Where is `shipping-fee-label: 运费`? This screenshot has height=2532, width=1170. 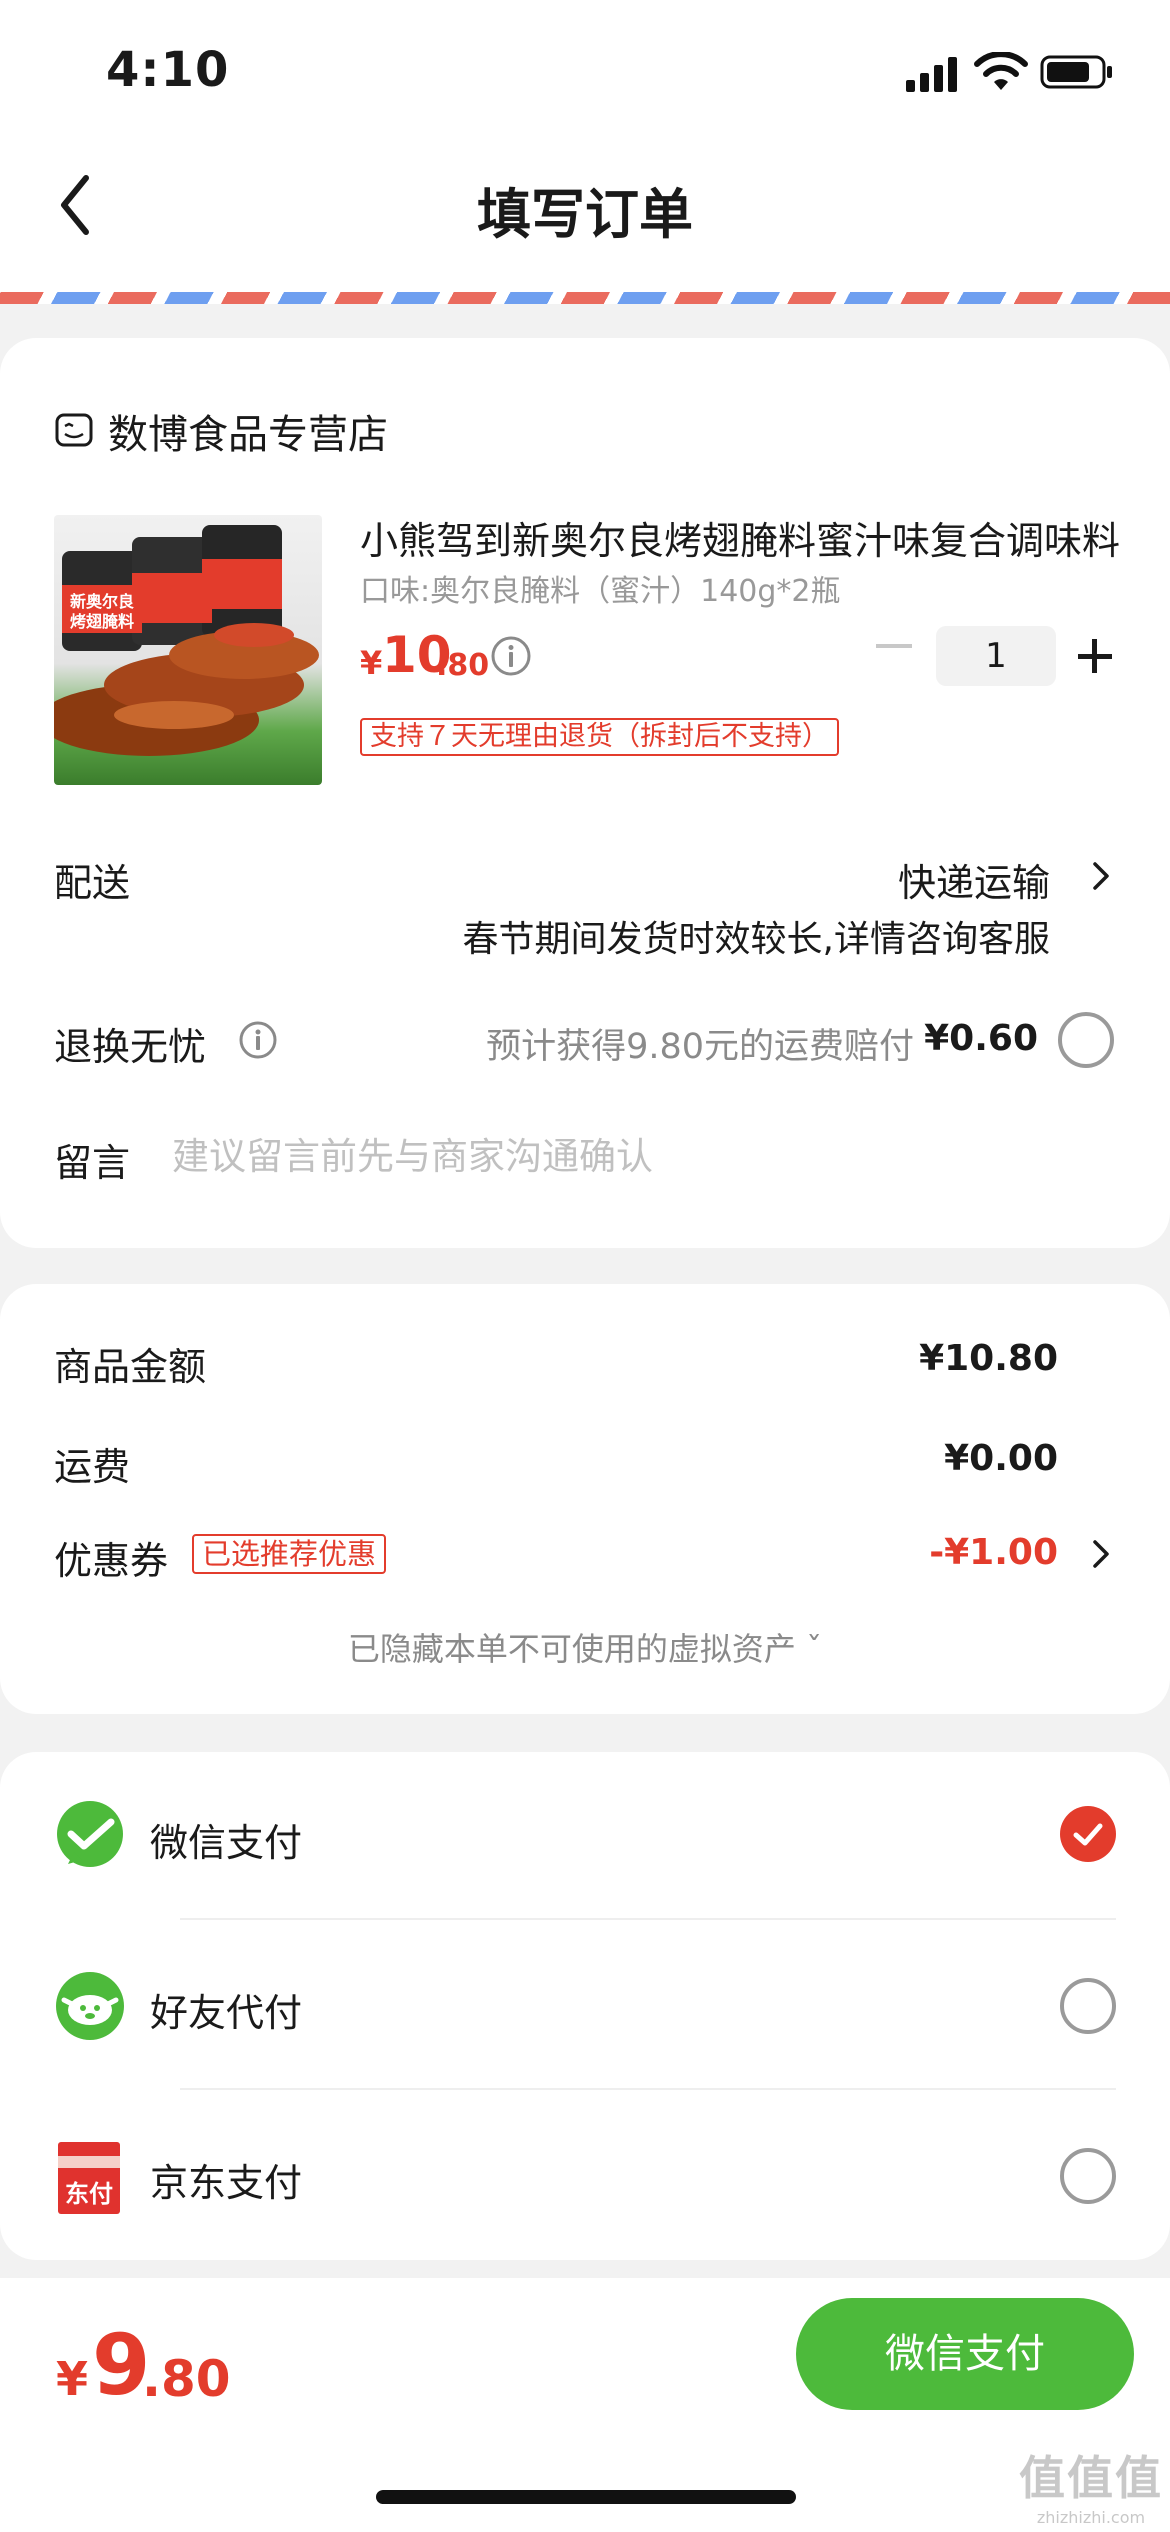
shipping-fee-label: 运费 is located at coordinates (92, 1467).